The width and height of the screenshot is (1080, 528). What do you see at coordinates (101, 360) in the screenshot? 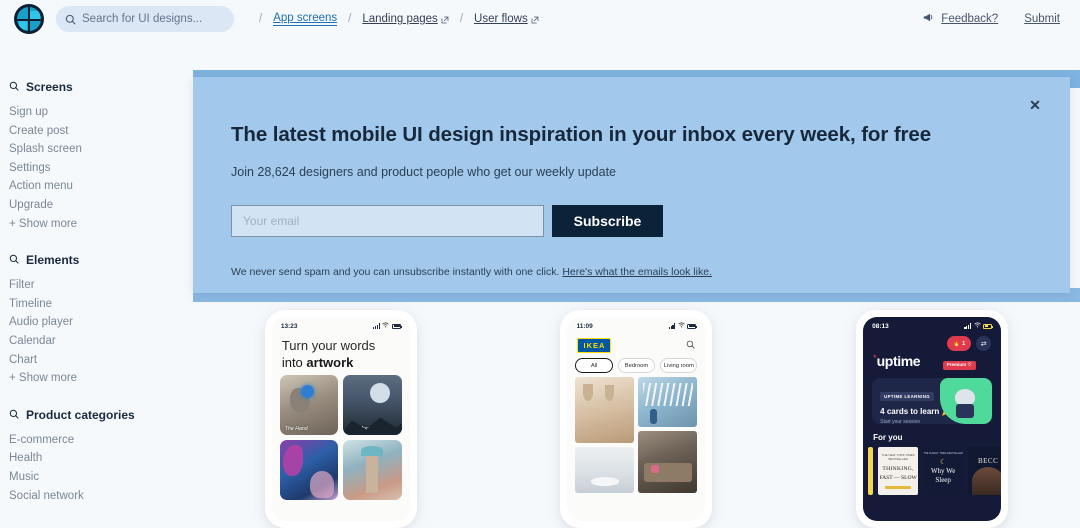
I see `sidebar-item-chart: Chart` at bounding box center [101, 360].